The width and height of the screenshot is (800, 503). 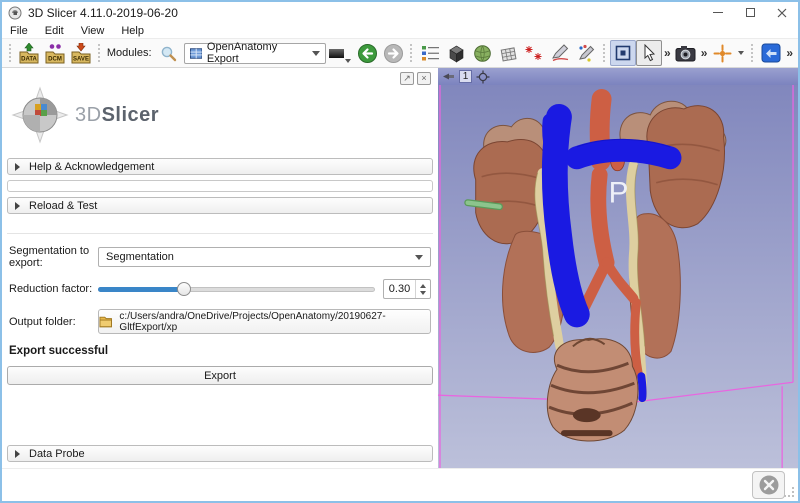 I want to click on save-icon: SAVE, so click(x=81, y=52).